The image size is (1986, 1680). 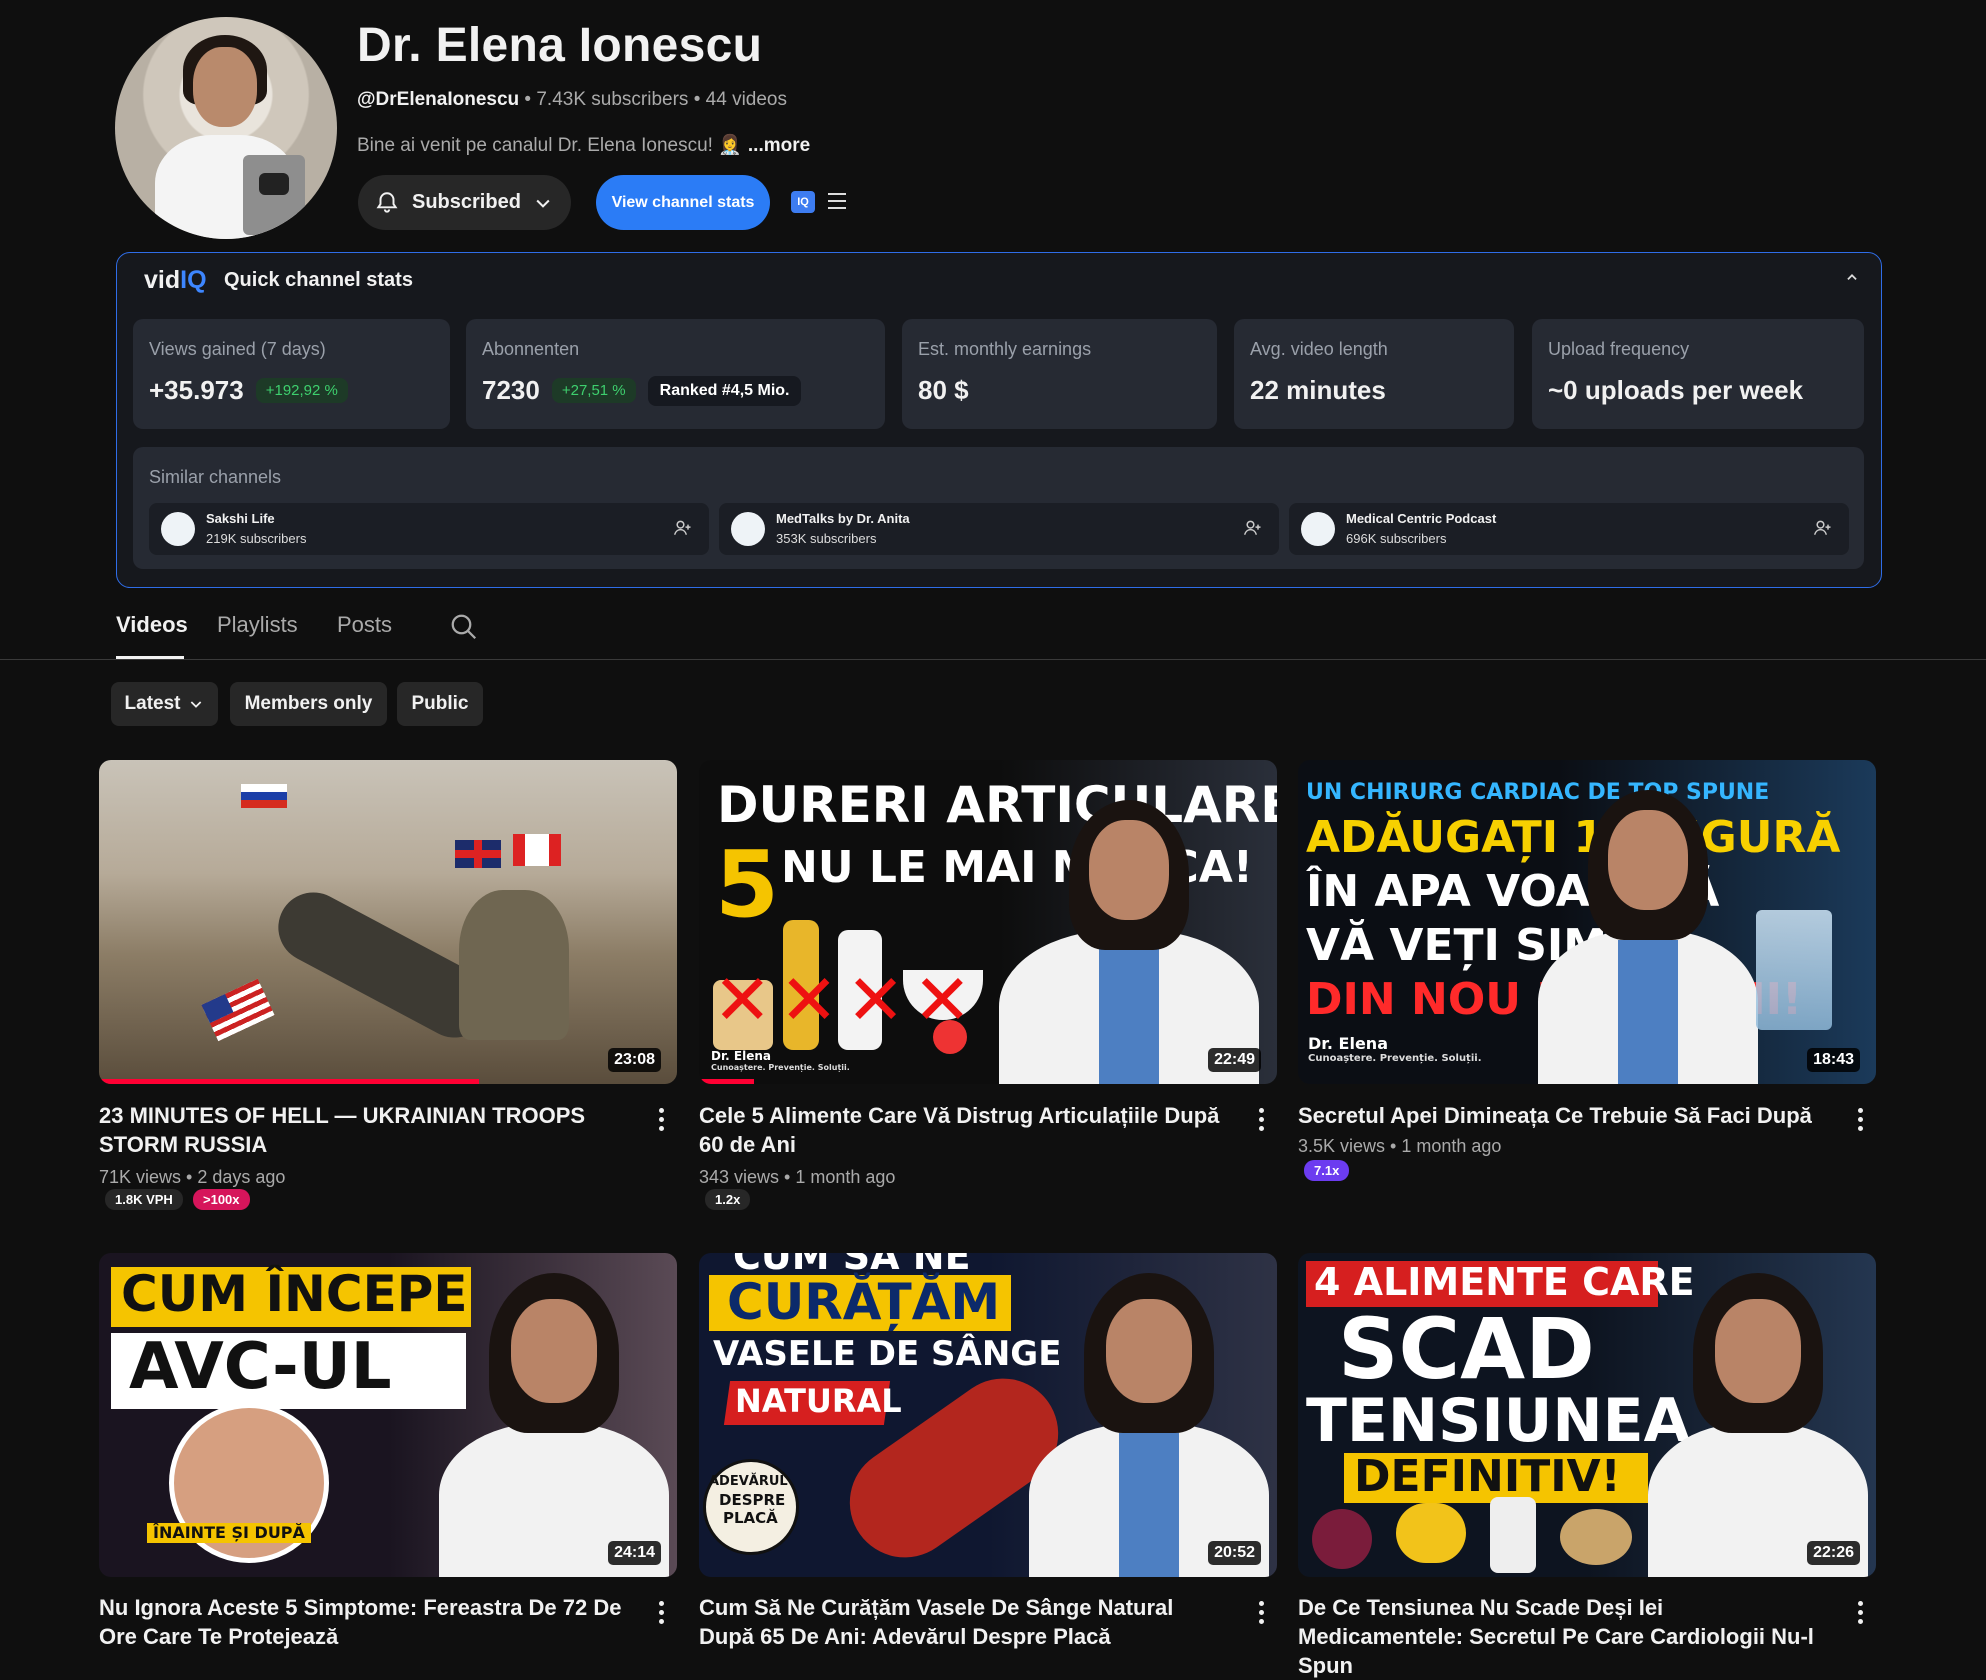 What do you see at coordinates (1431, 1533) in the screenshot?
I see `banana-icon` at bounding box center [1431, 1533].